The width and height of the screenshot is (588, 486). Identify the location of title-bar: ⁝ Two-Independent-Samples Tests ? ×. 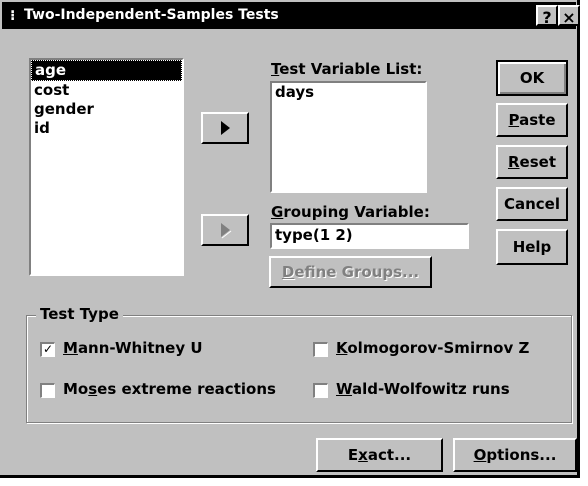
(291, 15).